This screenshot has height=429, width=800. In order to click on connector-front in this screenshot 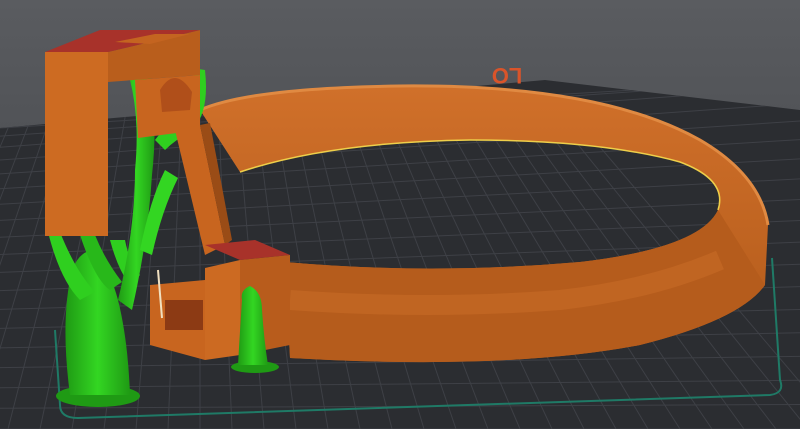, I will do `click(222, 310)`.